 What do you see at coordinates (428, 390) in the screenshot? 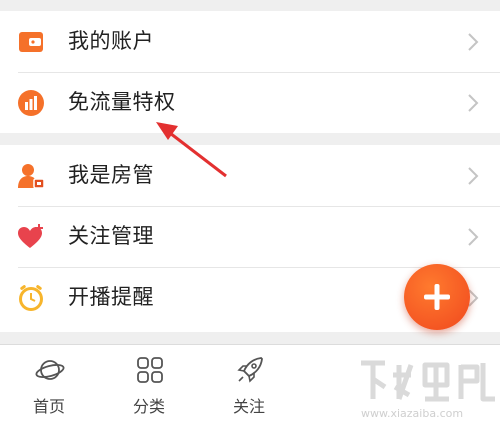
I see `watermark-logo: www.xiazaiba.com` at bounding box center [428, 390].